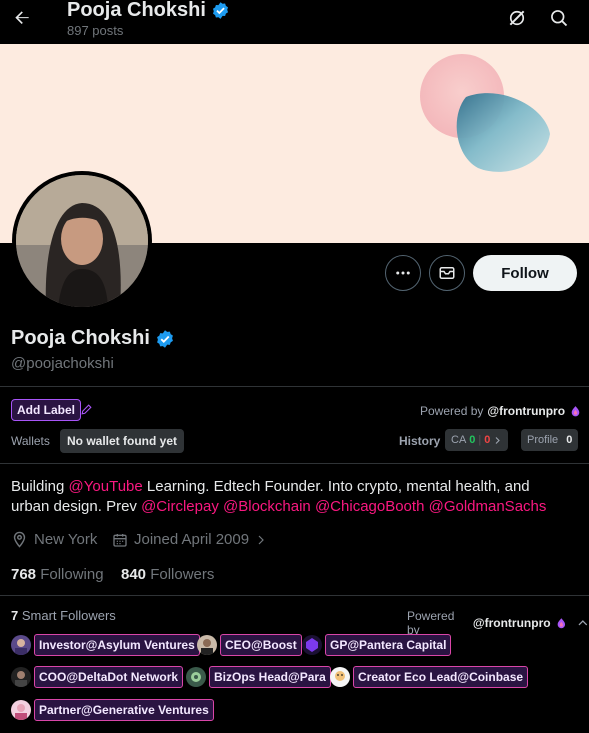  I want to click on header-name: Pooja Chokshi, so click(136, 10).